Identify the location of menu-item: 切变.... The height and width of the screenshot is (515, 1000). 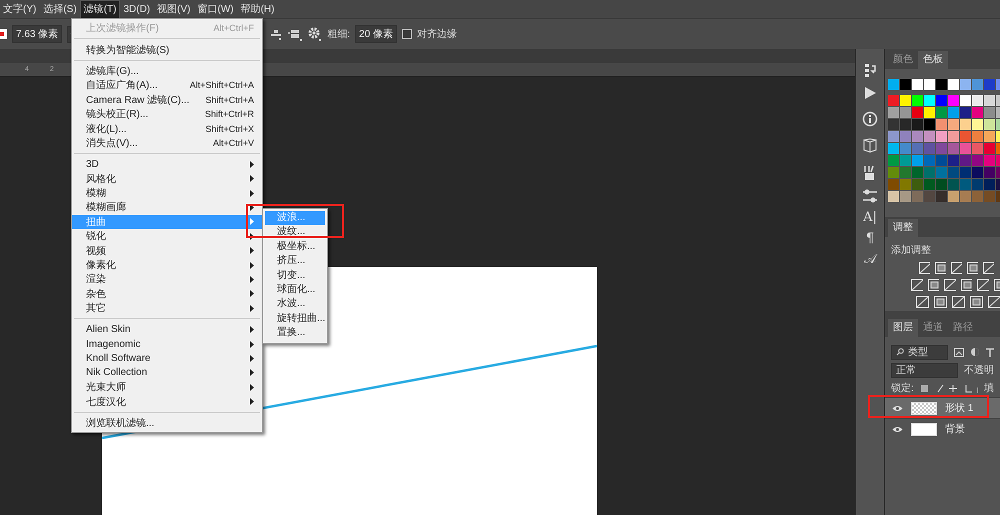
(295, 275).